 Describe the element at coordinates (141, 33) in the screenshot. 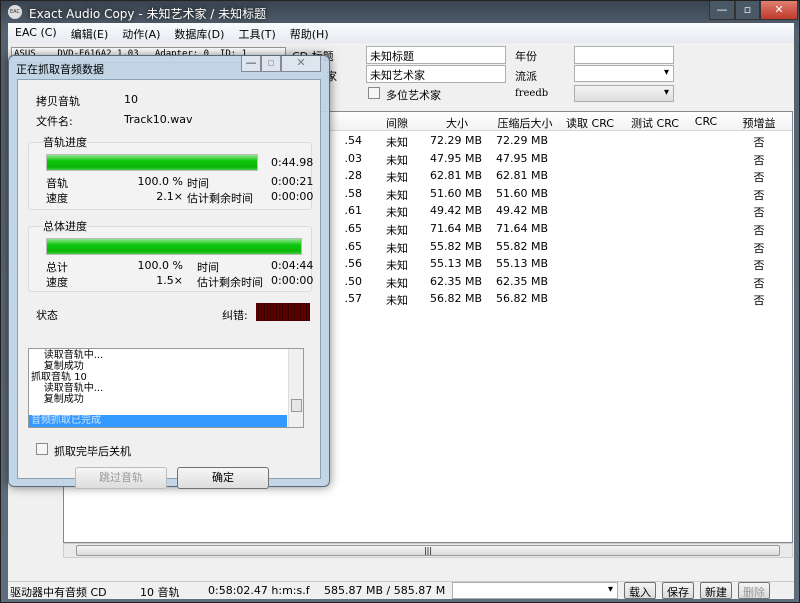

I see `menu-action: 动作(A)` at that location.